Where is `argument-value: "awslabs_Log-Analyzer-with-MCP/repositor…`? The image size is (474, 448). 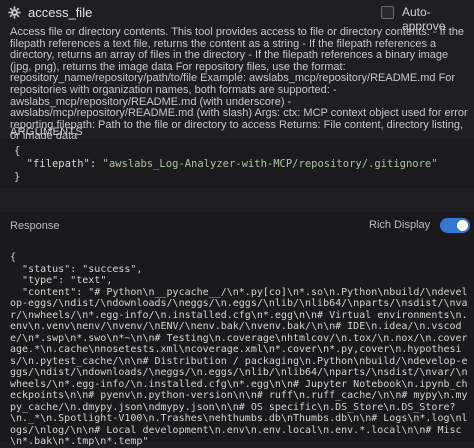 argument-value: "awslabs_Log-Analyzer-with-MCP/repositor… is located at coordinates (270, 164).